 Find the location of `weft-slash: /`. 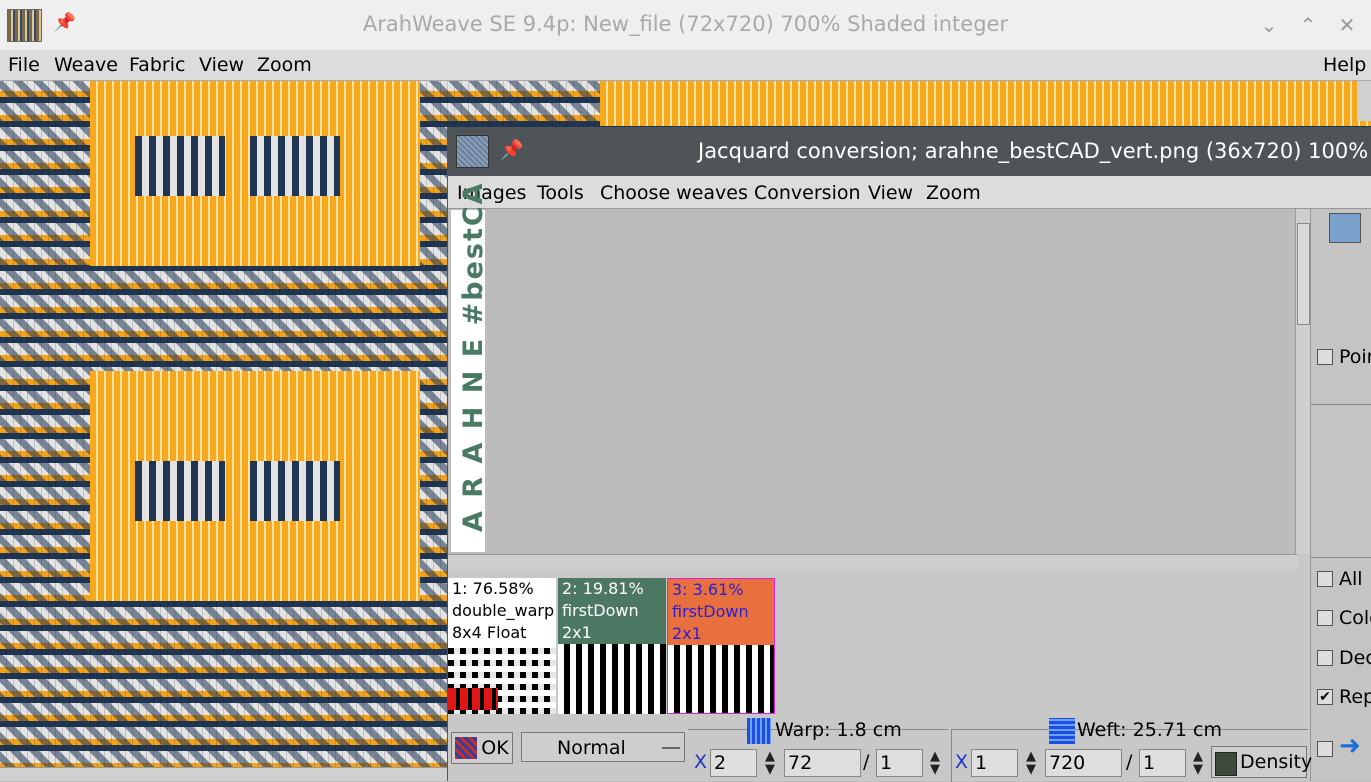

weft-slash: / is located at coordinates (1129, 762).